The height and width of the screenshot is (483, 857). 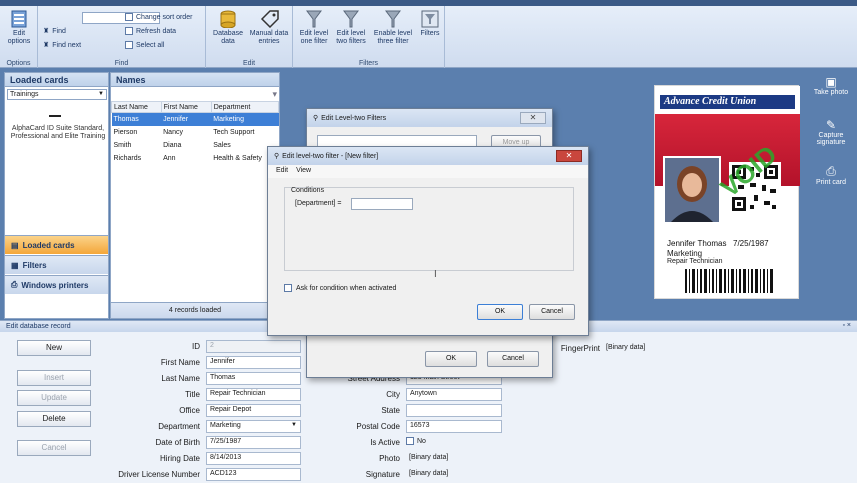 What do you see at coordinates (831, 85) in the screenshot?
I see `take-photo-button: ▣ Take photo` at bounding box center [831, 85].